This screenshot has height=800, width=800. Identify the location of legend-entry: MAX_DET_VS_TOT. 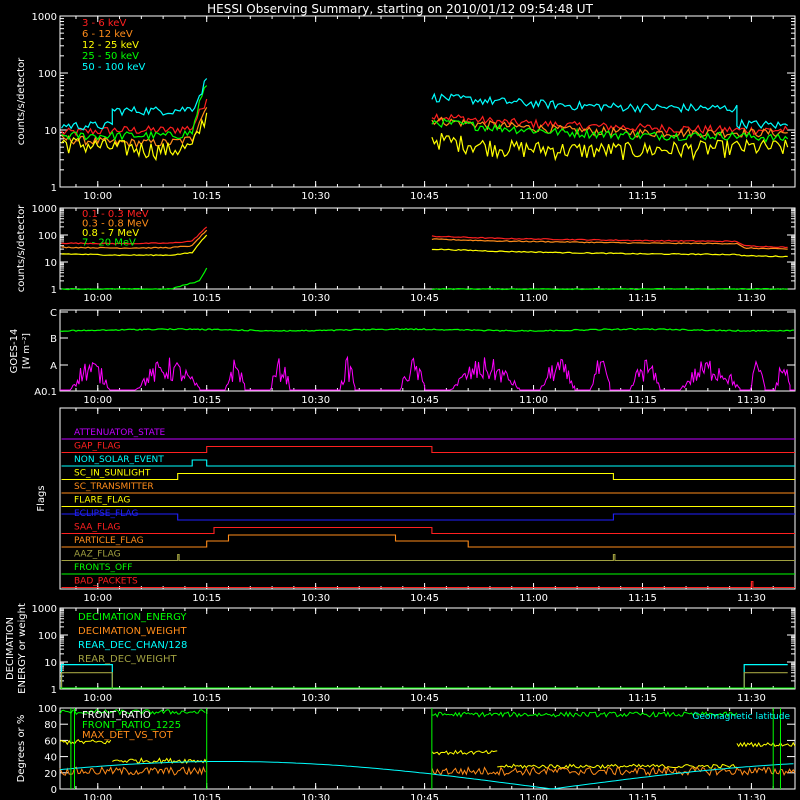
(128, 735).